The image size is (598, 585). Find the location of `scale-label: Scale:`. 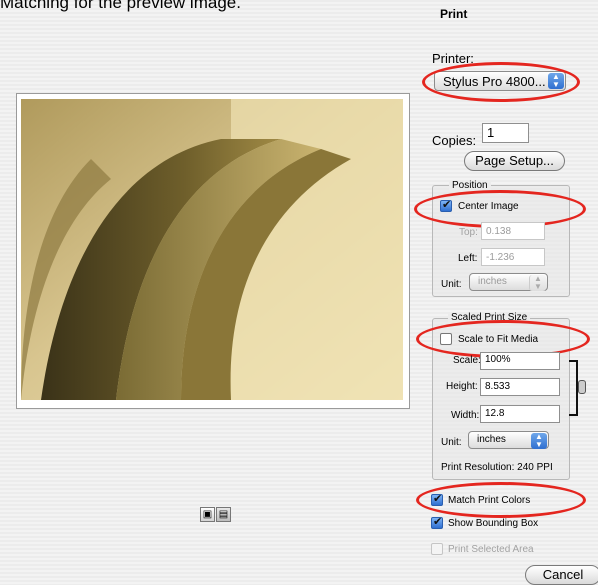

scale-label: Scale: is located at coordinates (467, 360).